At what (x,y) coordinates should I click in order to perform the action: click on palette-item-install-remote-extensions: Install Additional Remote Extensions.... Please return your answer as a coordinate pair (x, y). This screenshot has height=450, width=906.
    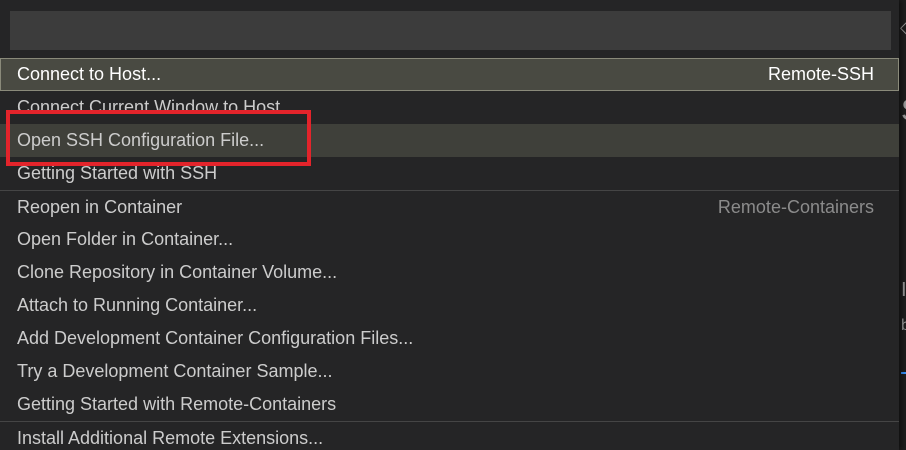
    Looking at the image, I should click on (449, 435).